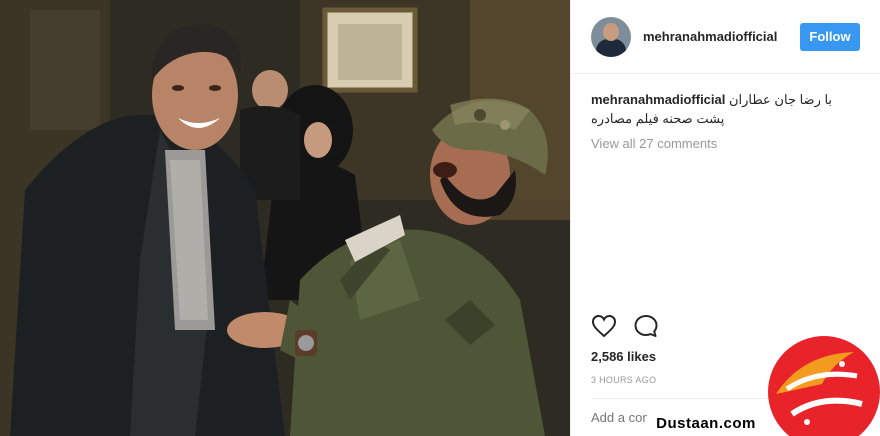 The height and width of the screenshot is (436, 880). I want to click on avatar-body-shape, so click(611, 47).